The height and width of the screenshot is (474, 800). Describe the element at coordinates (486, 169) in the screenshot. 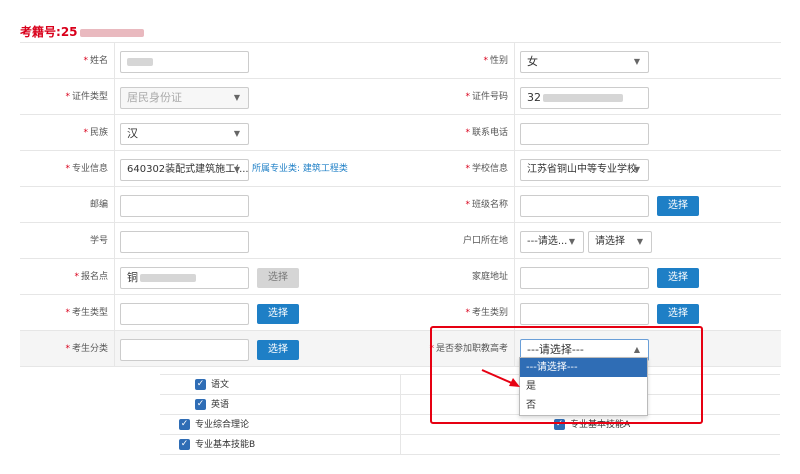

I see `school-label: * 学校信息` at that location.